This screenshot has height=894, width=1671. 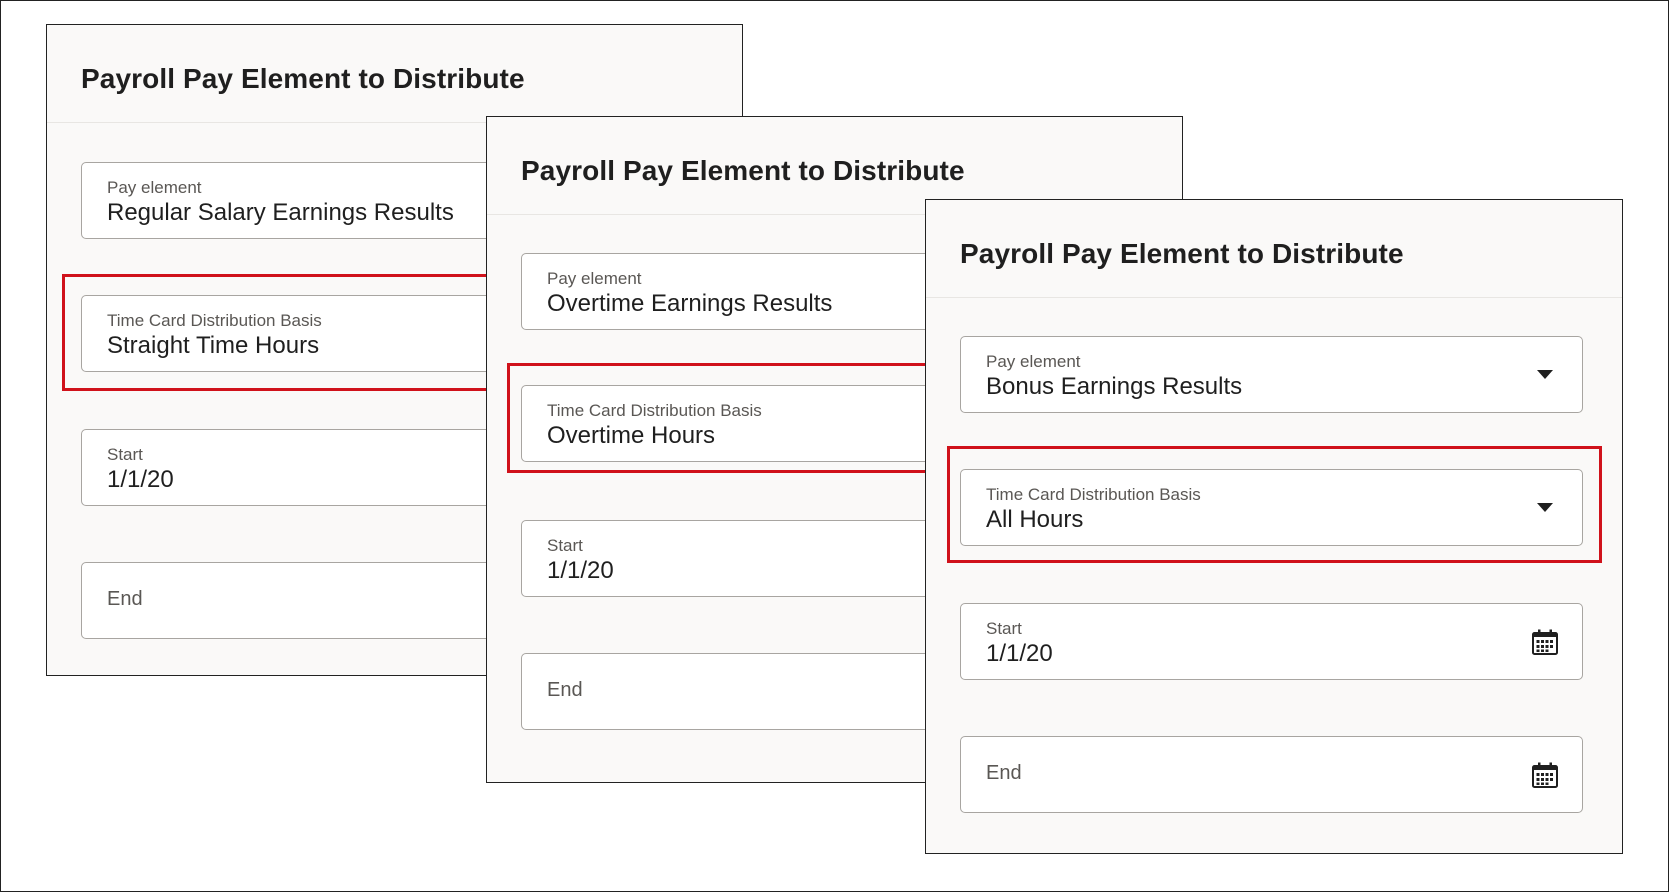 What do you see at coordinates (690, 303) in the screenshot?
I see `pay-element-value: Overtime Earnings Results` at bounding box center [690, 303].